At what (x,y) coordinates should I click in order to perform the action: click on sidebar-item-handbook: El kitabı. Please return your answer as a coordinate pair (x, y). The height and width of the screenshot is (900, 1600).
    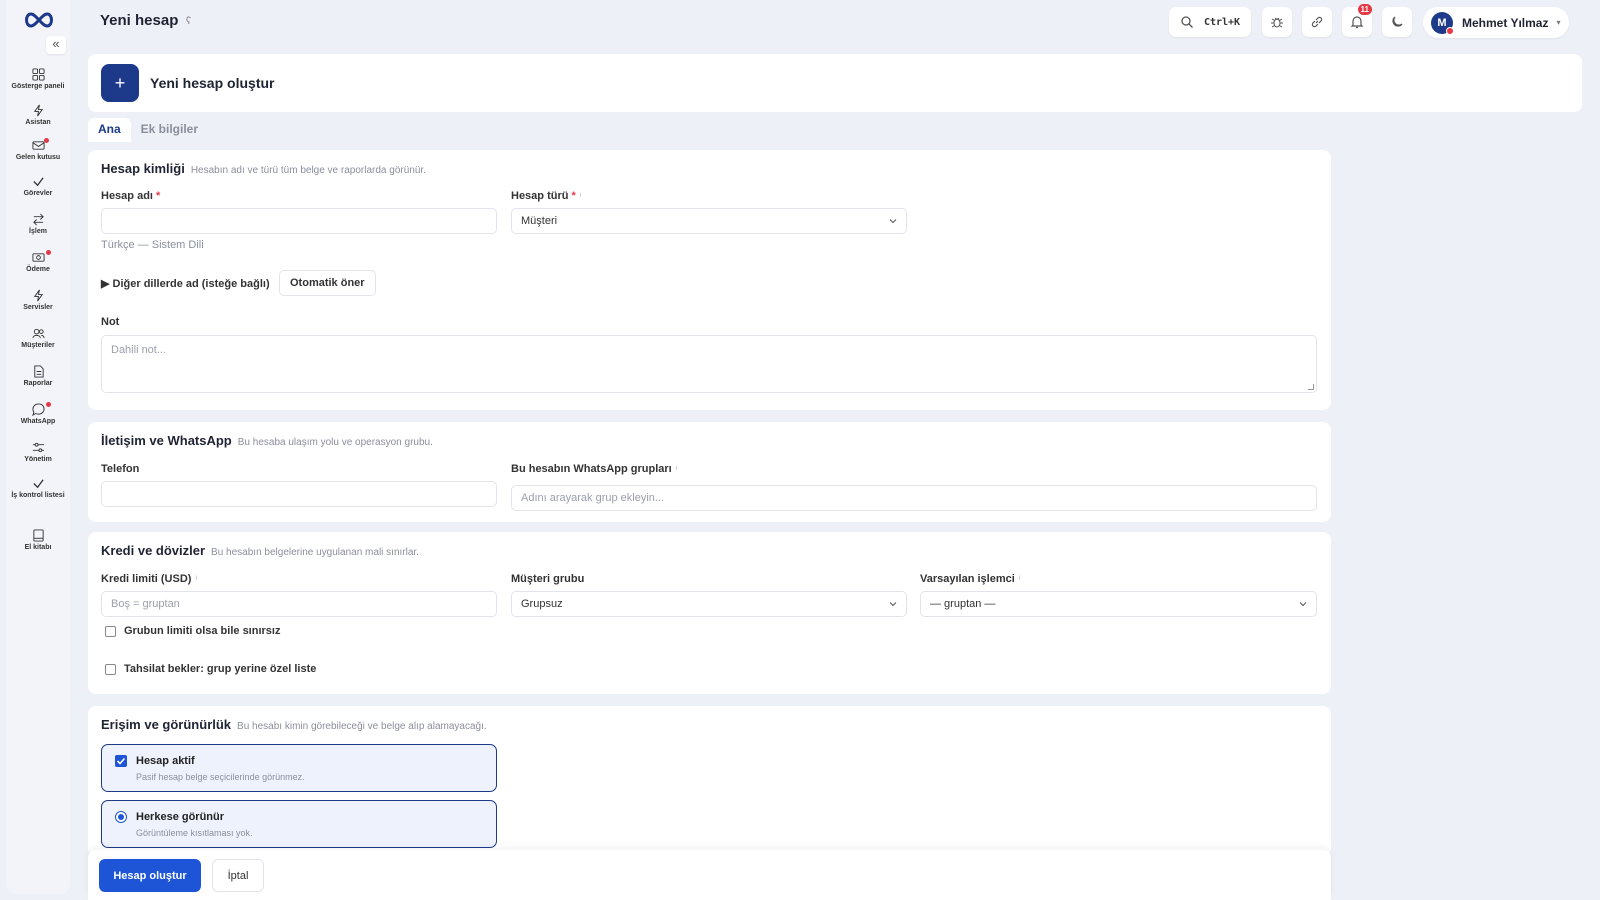
    Looking at the image, I should click on (38, 540).